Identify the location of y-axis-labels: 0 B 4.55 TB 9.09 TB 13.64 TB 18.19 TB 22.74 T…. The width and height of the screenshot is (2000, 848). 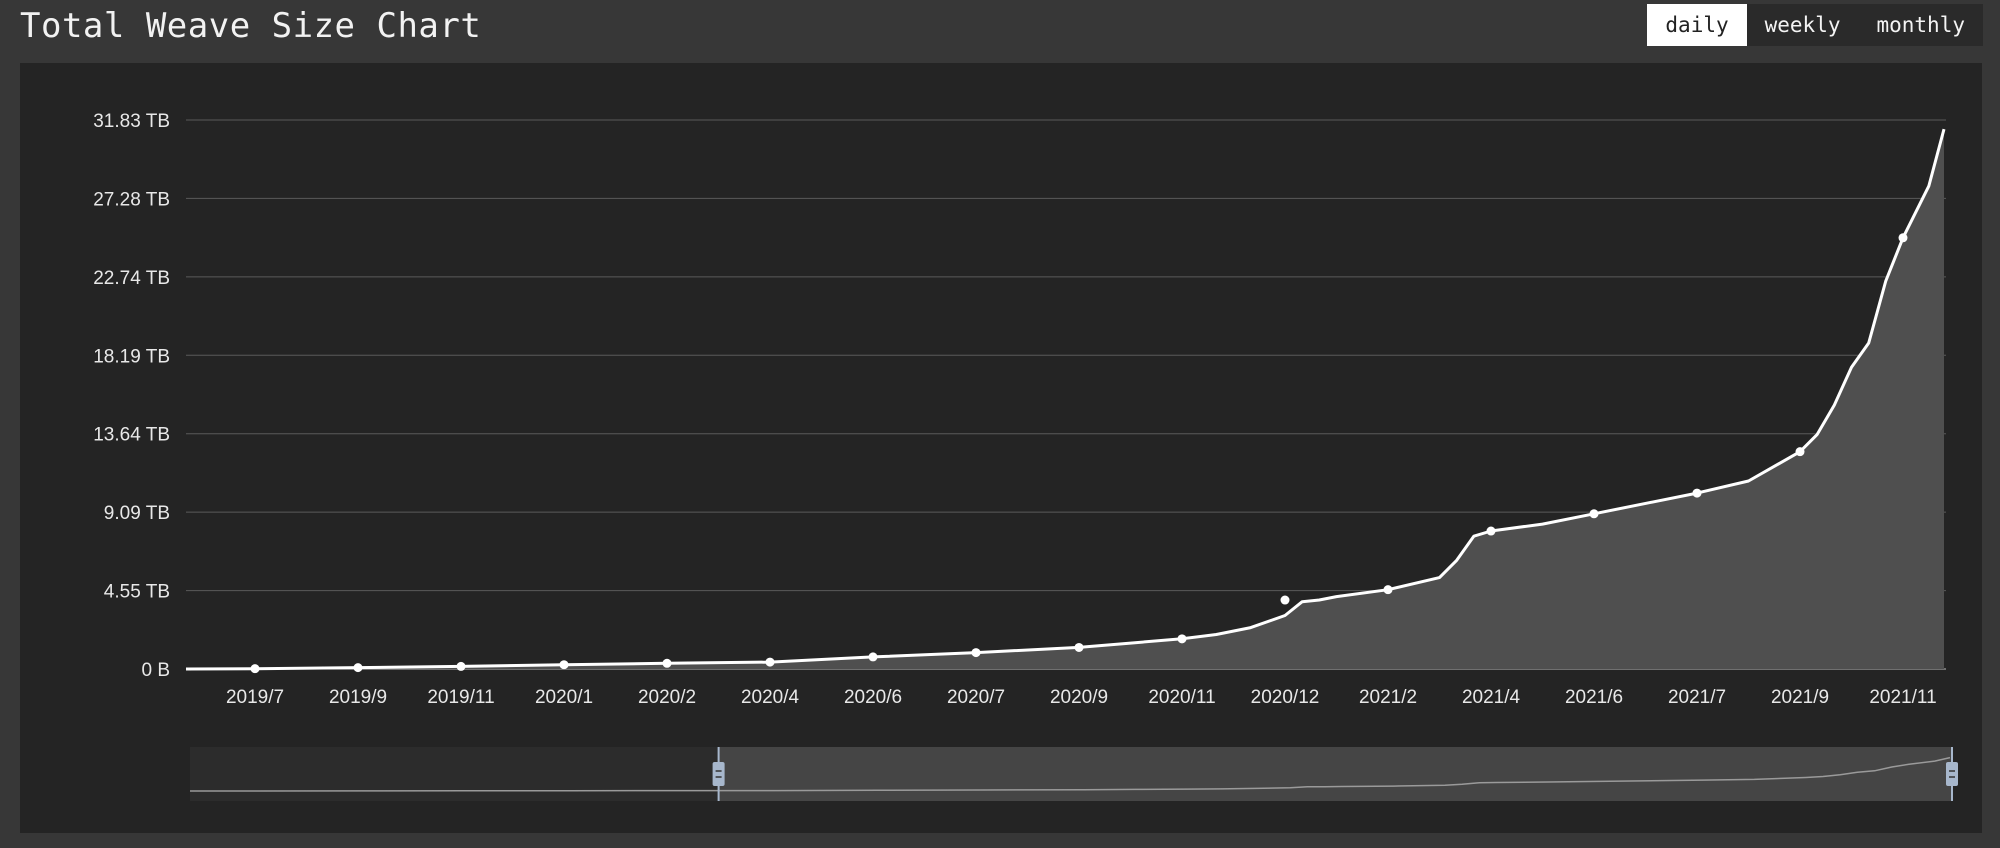
(131, 396).